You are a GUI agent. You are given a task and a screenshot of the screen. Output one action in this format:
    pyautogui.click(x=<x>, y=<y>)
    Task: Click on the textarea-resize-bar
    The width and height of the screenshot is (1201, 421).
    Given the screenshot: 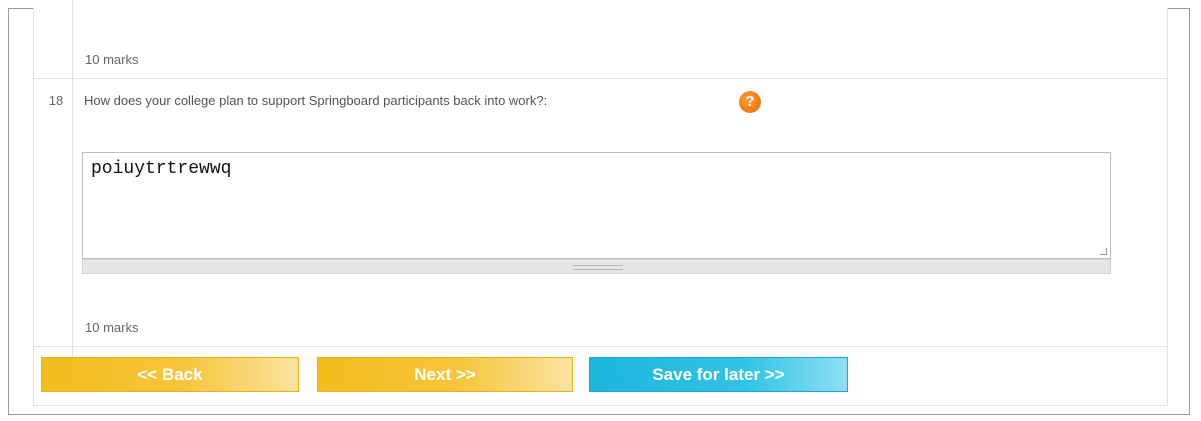 What is the action you would take?
    pyautogui.click(x=596, y=266)
    